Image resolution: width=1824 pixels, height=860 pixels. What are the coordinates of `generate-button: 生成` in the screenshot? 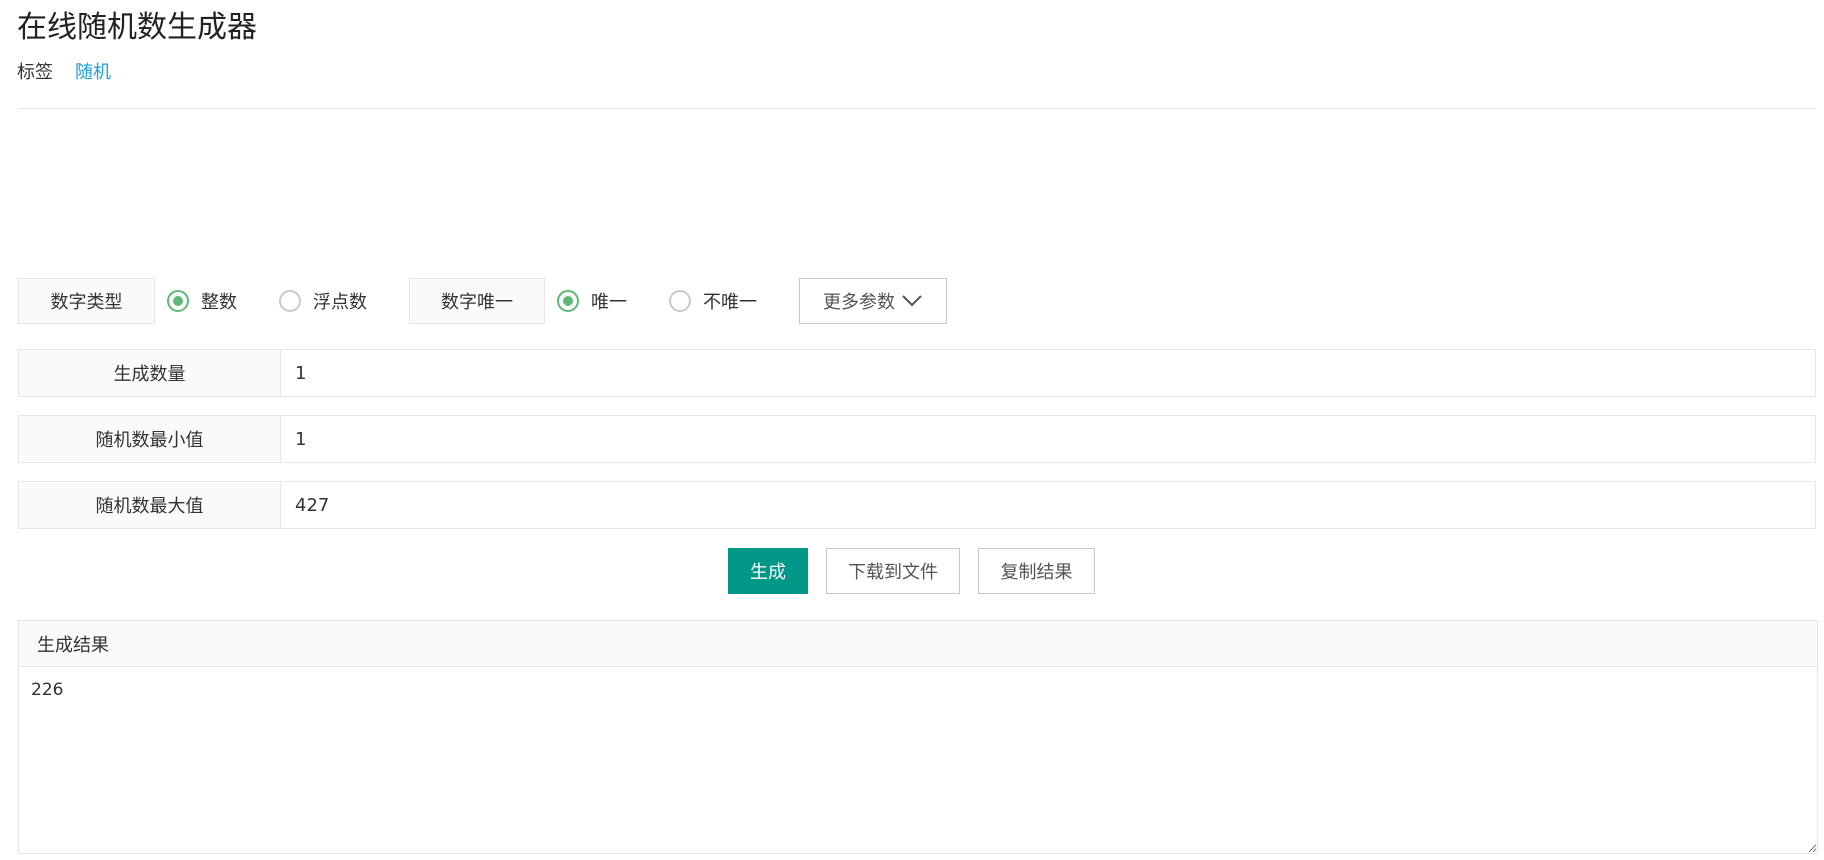 It's located at (768, 571).